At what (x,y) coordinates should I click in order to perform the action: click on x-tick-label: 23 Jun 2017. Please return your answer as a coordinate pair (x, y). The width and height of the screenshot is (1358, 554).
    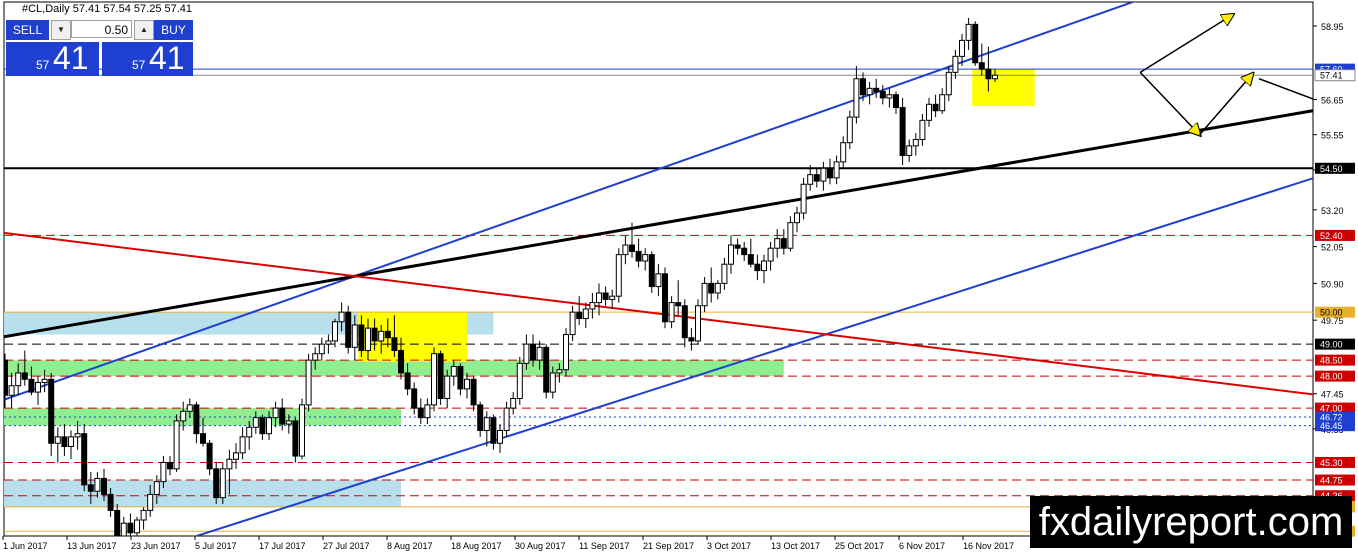
    Looking at the image, I should click on (156, 546).